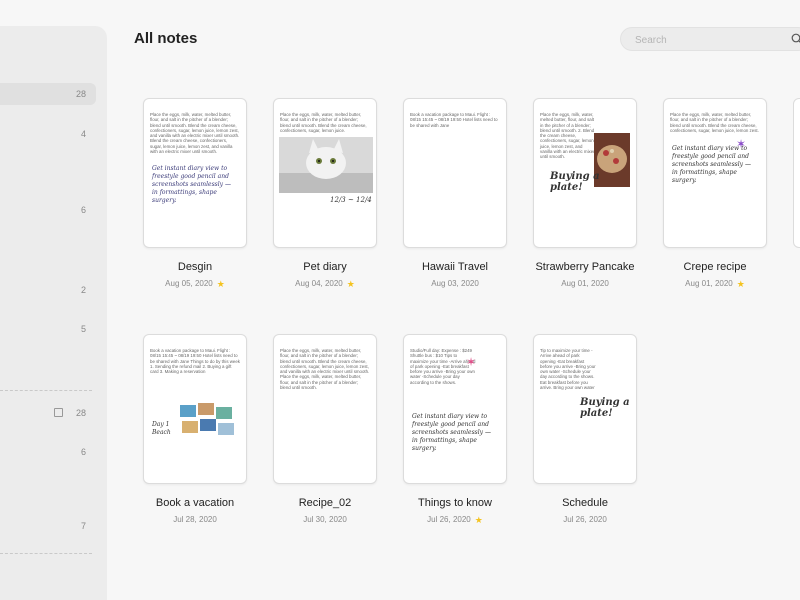 This screenshot has width=800, height=600. I want to click on note-date: Aug 03, 2020, so click(455, 283).